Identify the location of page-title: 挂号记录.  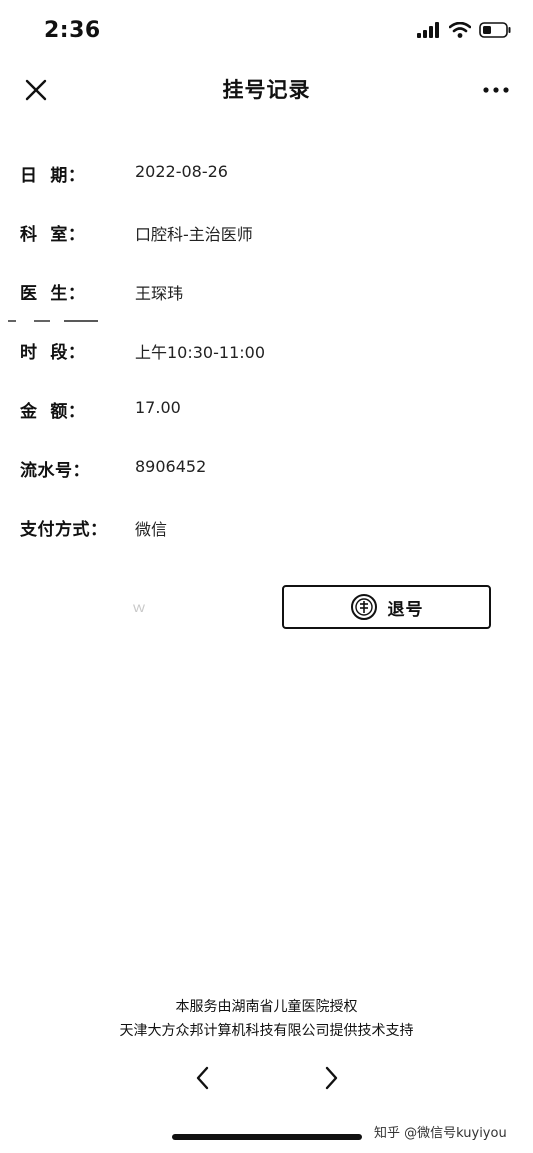
(266, 90).